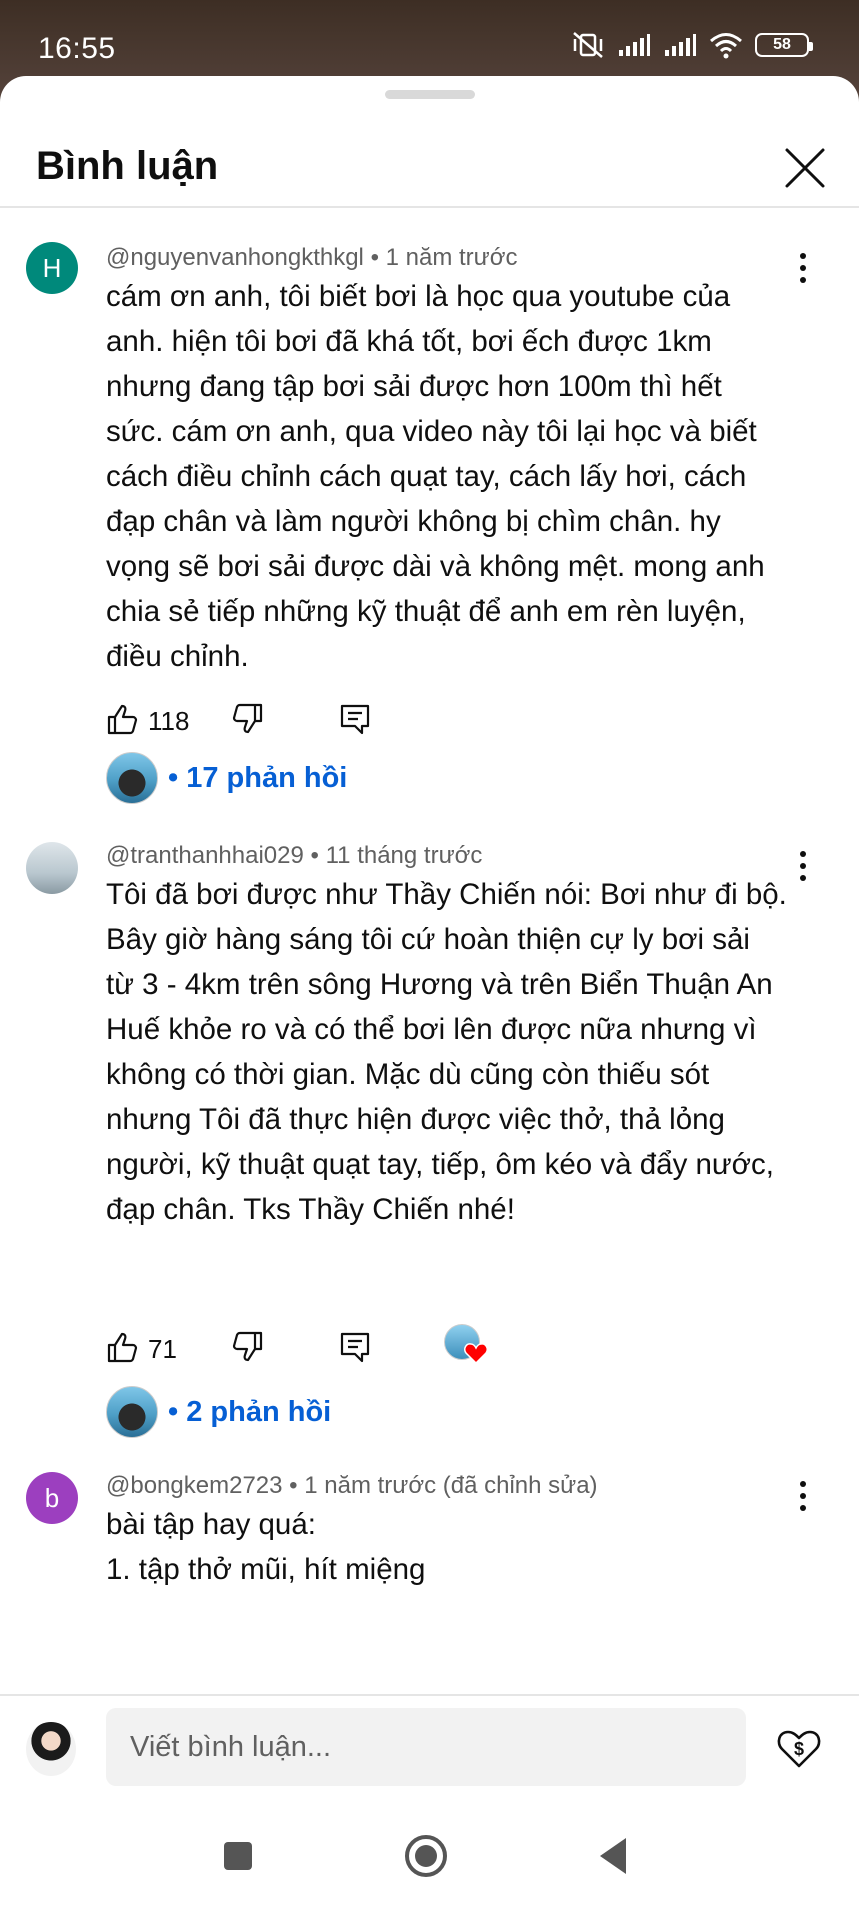 Image resolution: width=859 pixels, height=1908 pixels. I want to click on avatar-letter: b, so click(52, 1497).